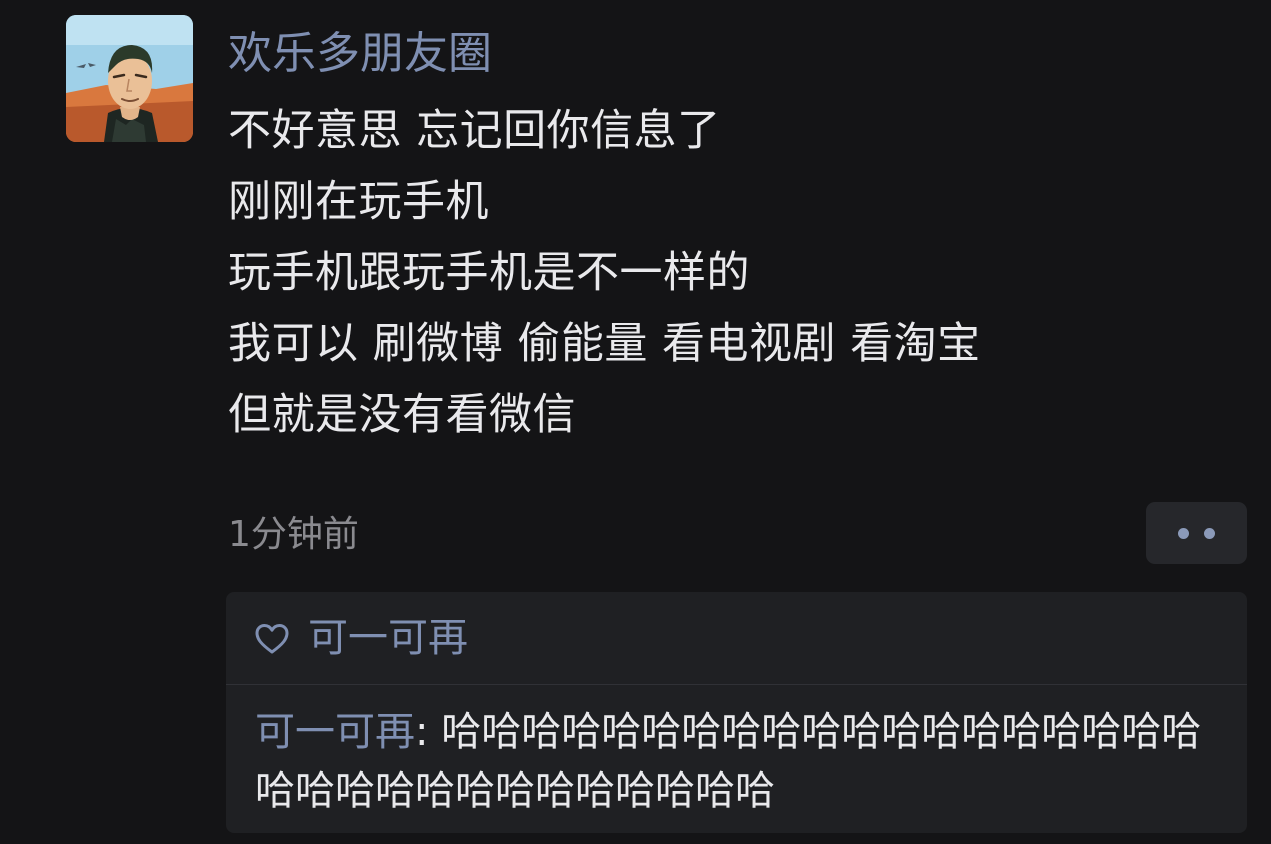 Image resolution: width=1271 pixels, height=844 pixels. I want to click on more-actions-button, so click(1196, 533).